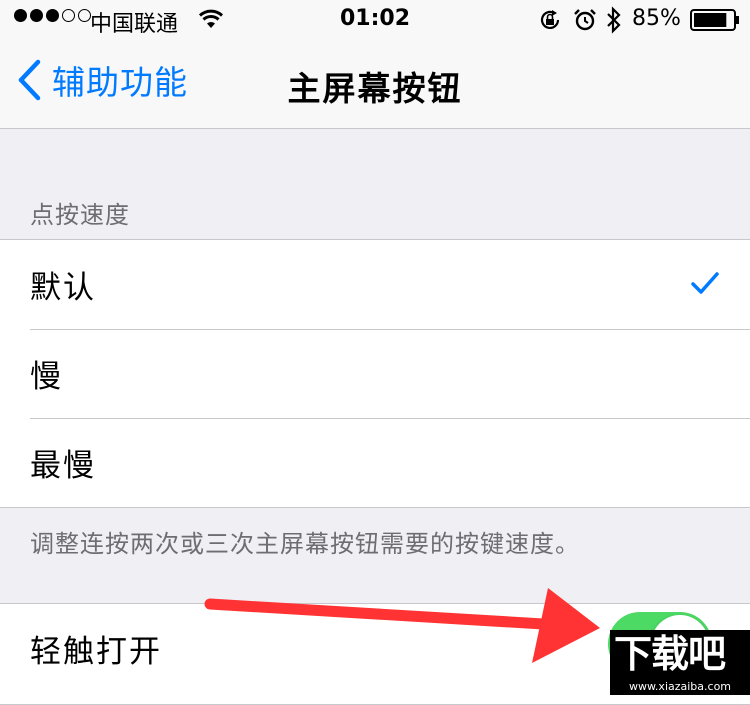 Image resolution: width=750 pixels, height=705 pixels. Describe the element at coordinates (375, 284) in the screenshot. I see `speed-option-default: 默认` at that location.